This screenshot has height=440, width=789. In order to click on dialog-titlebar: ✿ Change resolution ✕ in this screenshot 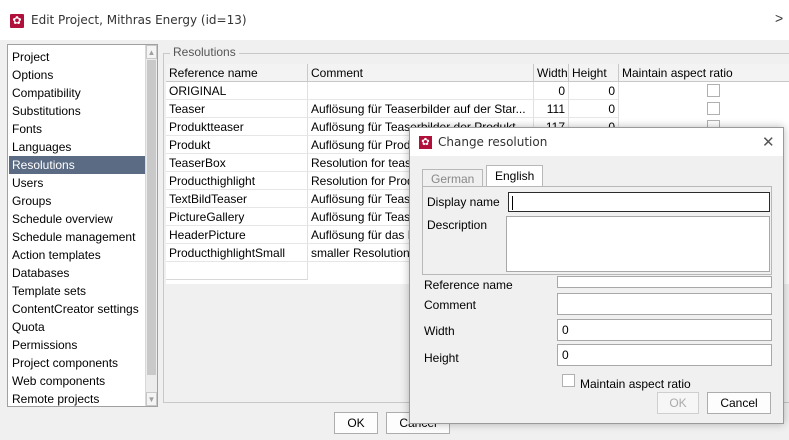, I will do `click(596, 142)`.